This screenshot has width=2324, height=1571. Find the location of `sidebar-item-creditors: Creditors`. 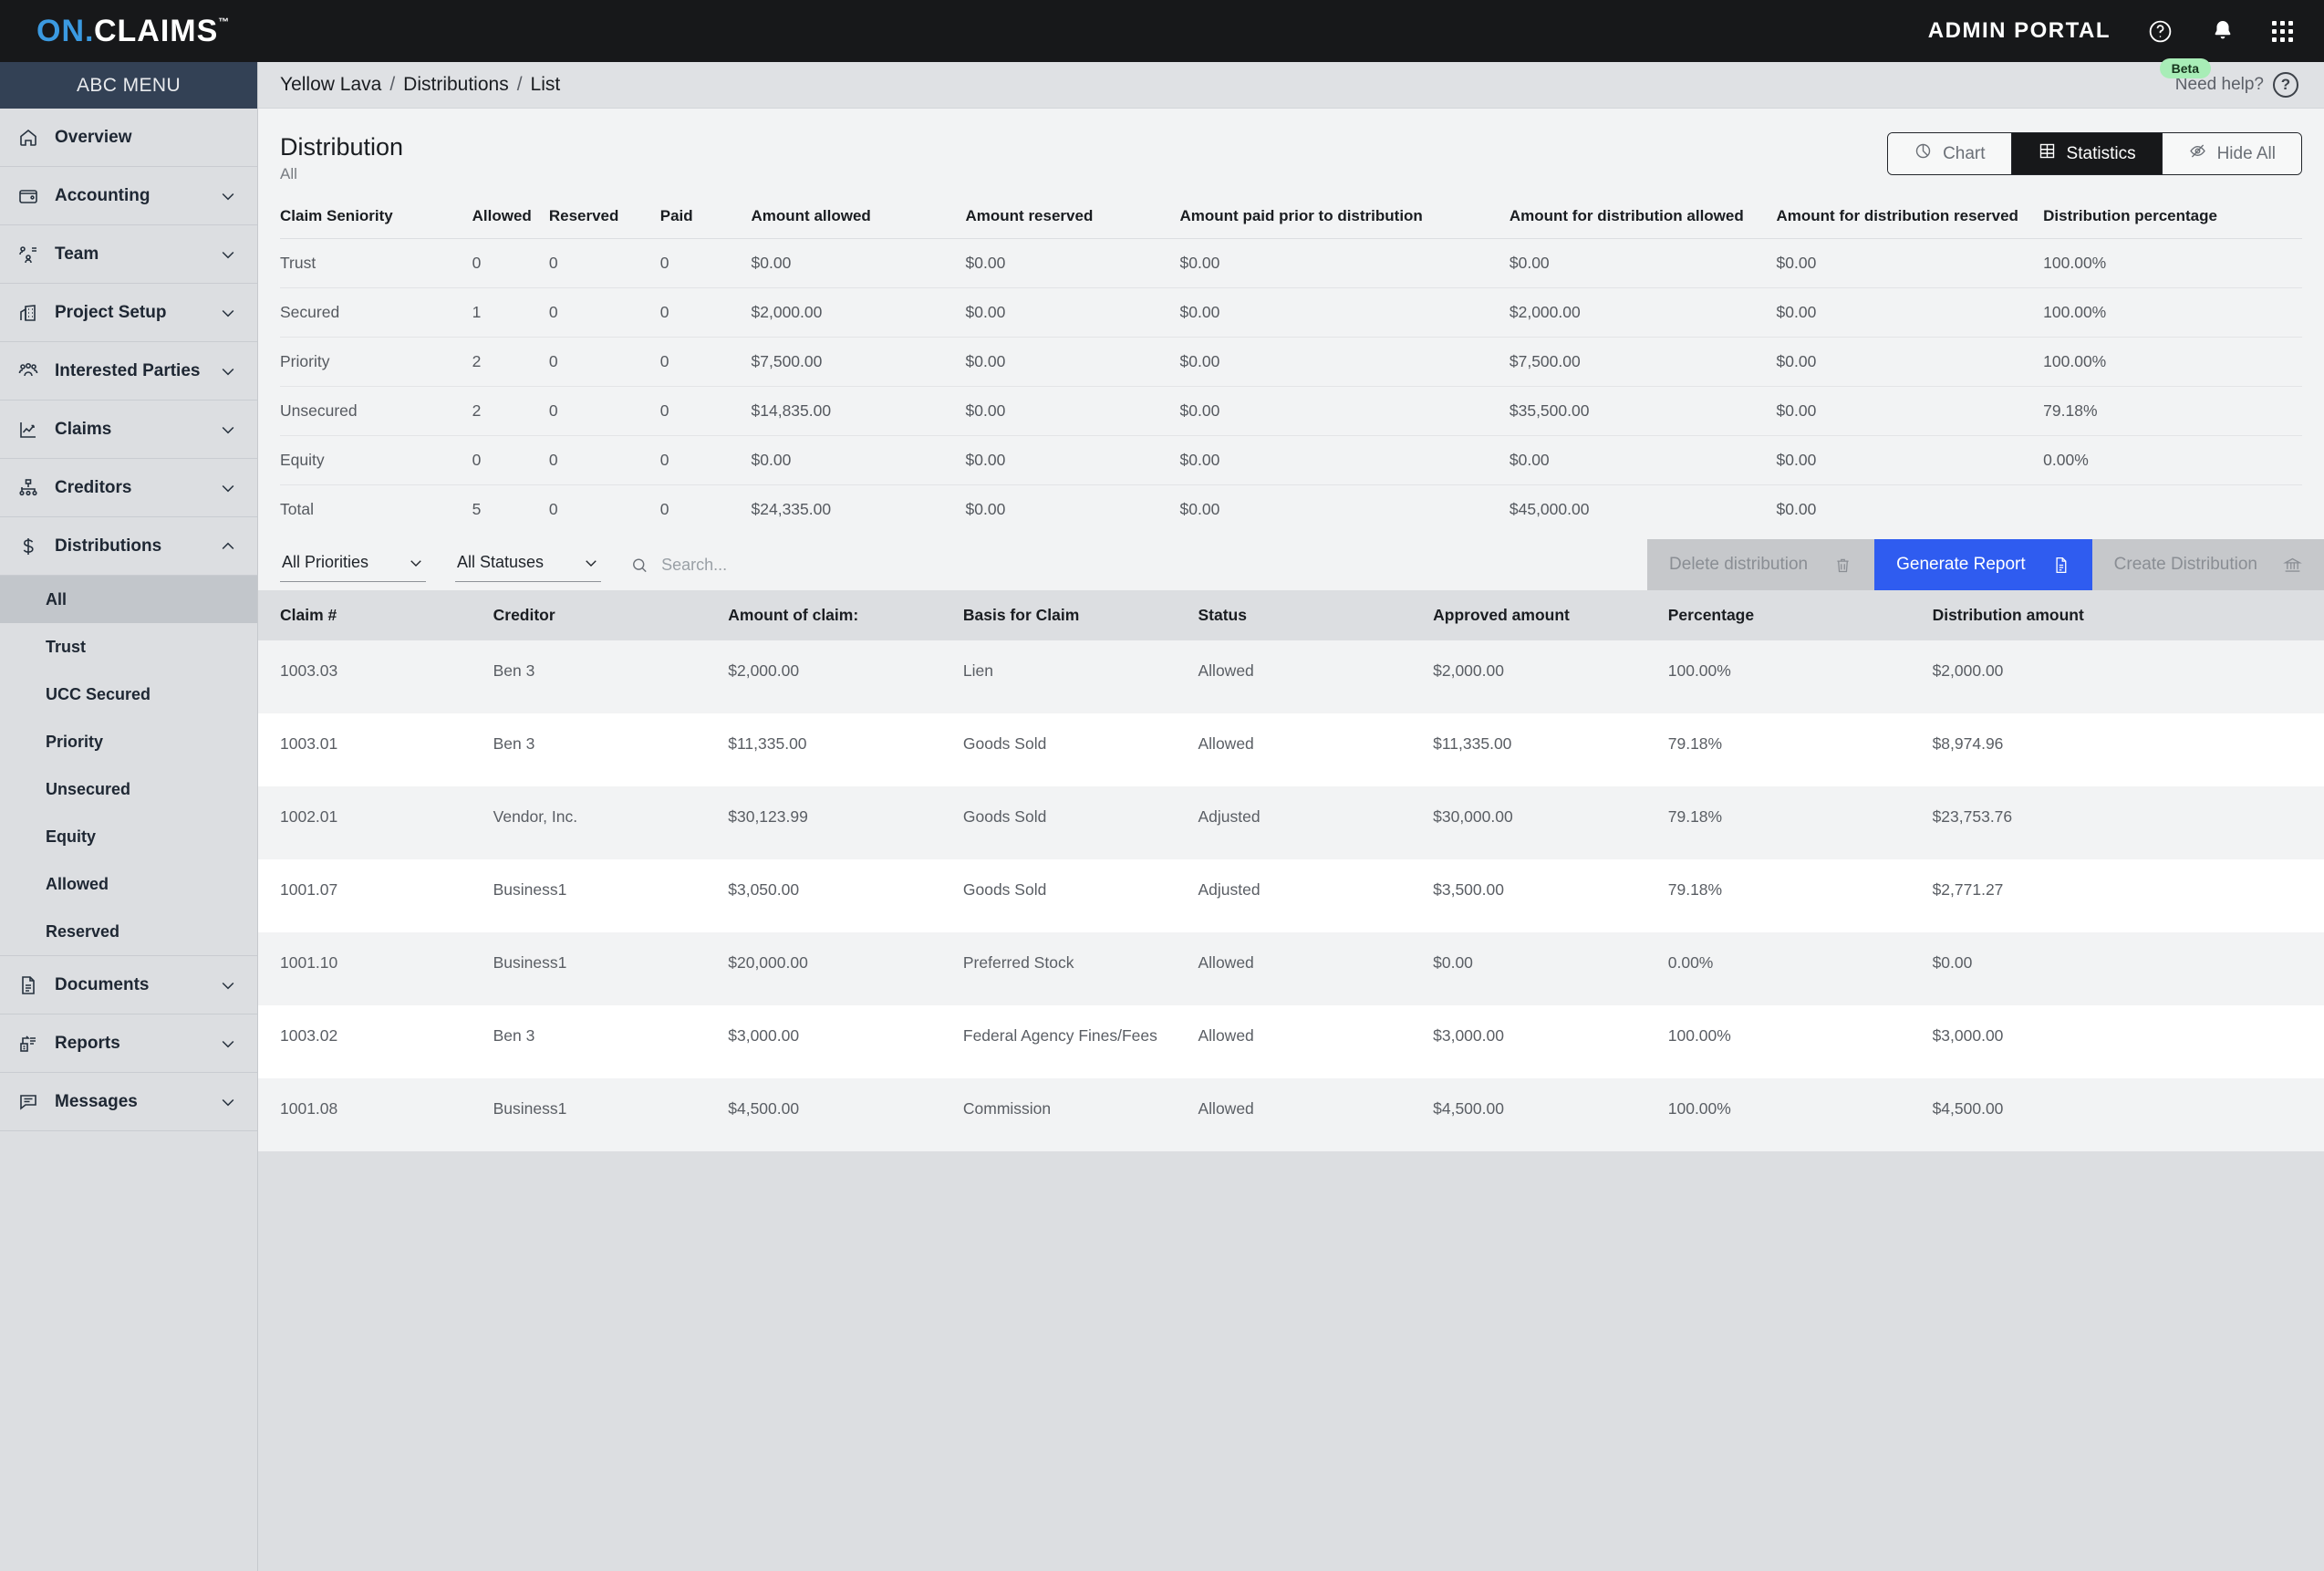

sidebar-item-creditors: Creditors is located at coordinates (128, 488).